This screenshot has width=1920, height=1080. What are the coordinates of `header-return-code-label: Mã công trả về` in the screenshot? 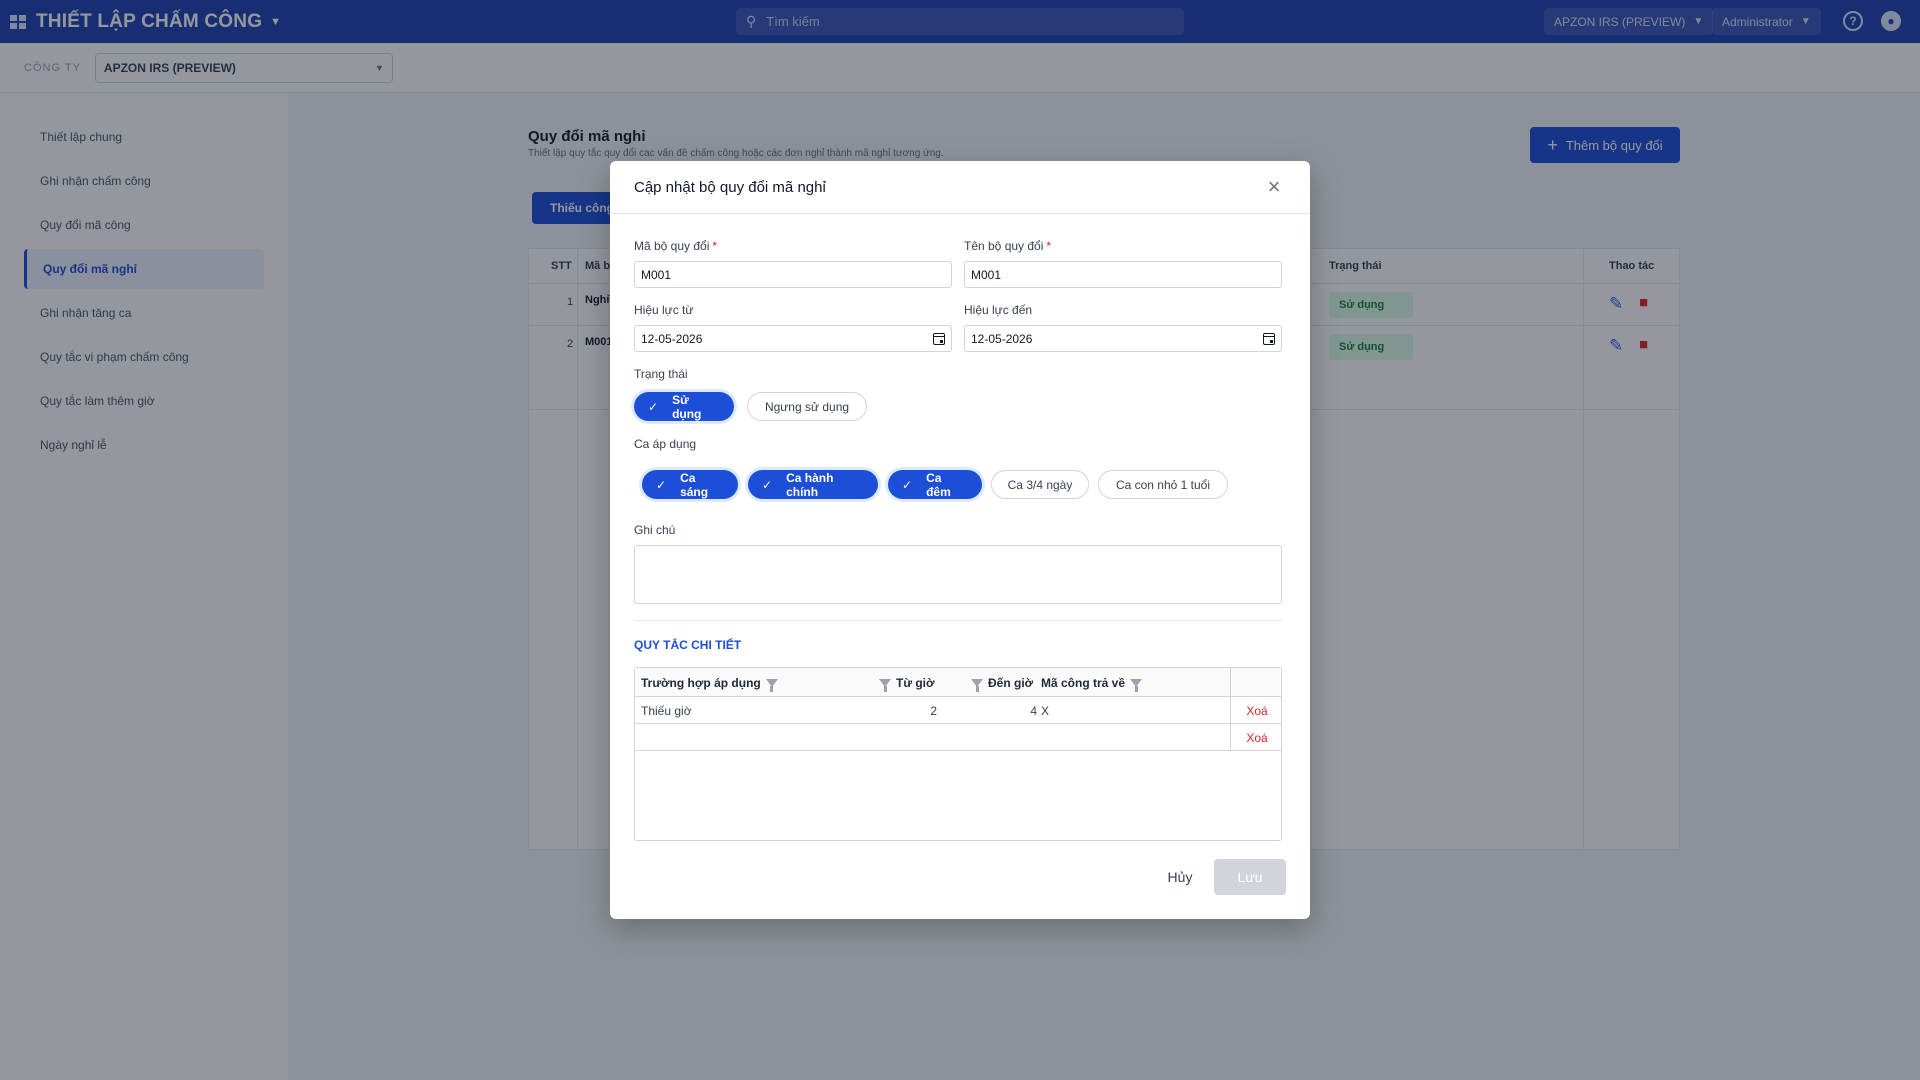 It's located at (1083, 682).